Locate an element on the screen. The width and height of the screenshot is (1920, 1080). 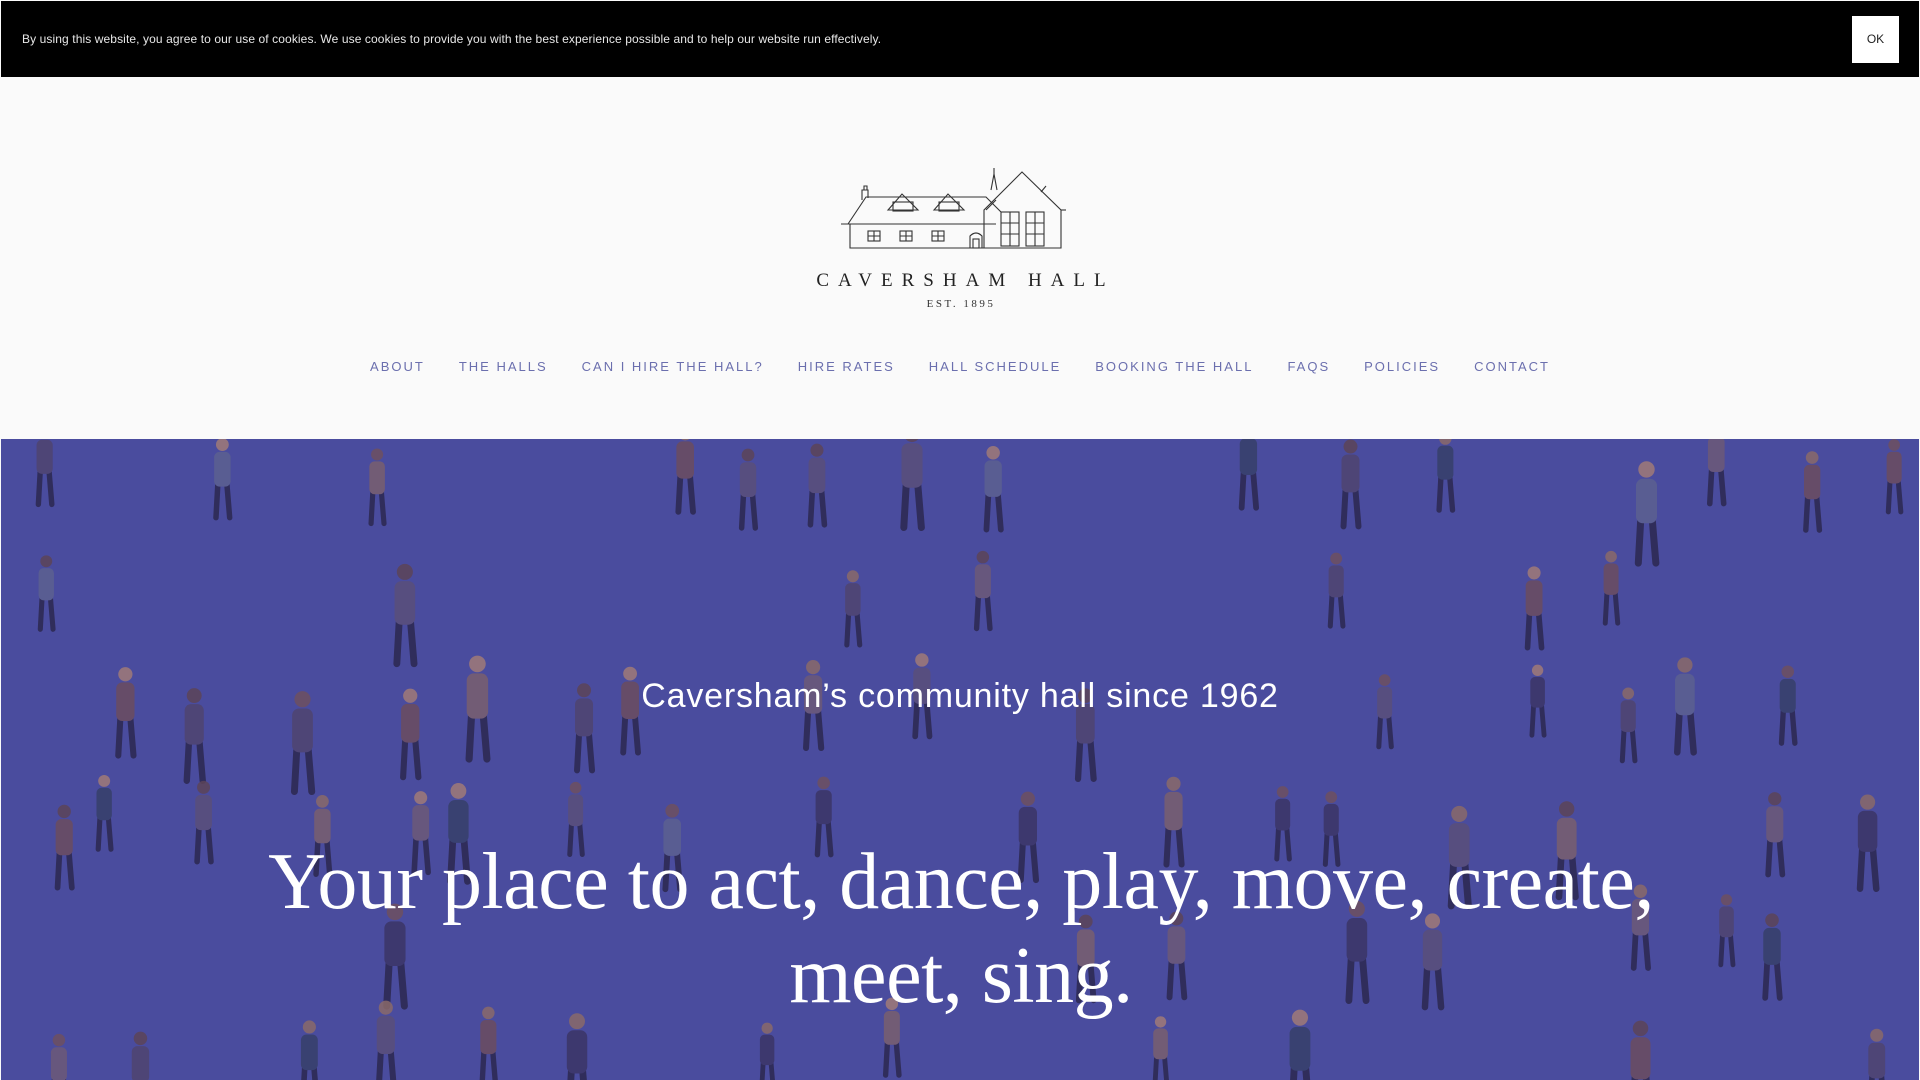
nav-item-the-halls: THE HALLS is located at coordinates (503, 366).